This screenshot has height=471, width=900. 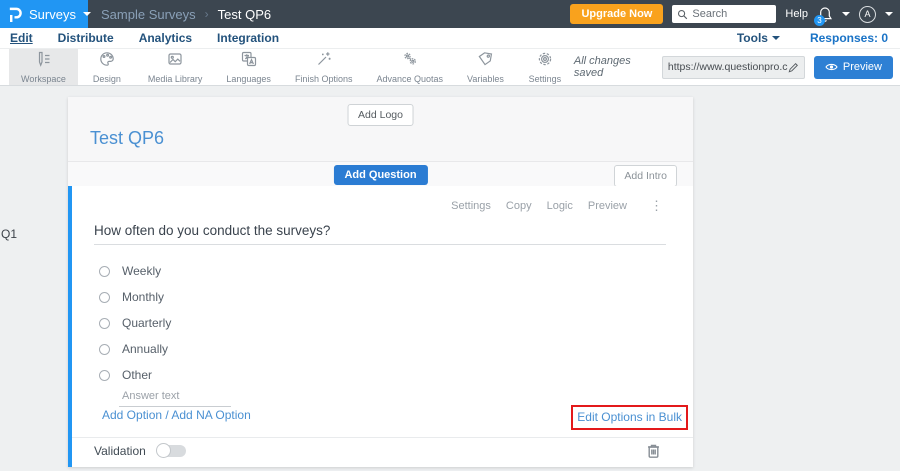 I want to click on toolbar-item-label: Design, so click(x=106, y=78).